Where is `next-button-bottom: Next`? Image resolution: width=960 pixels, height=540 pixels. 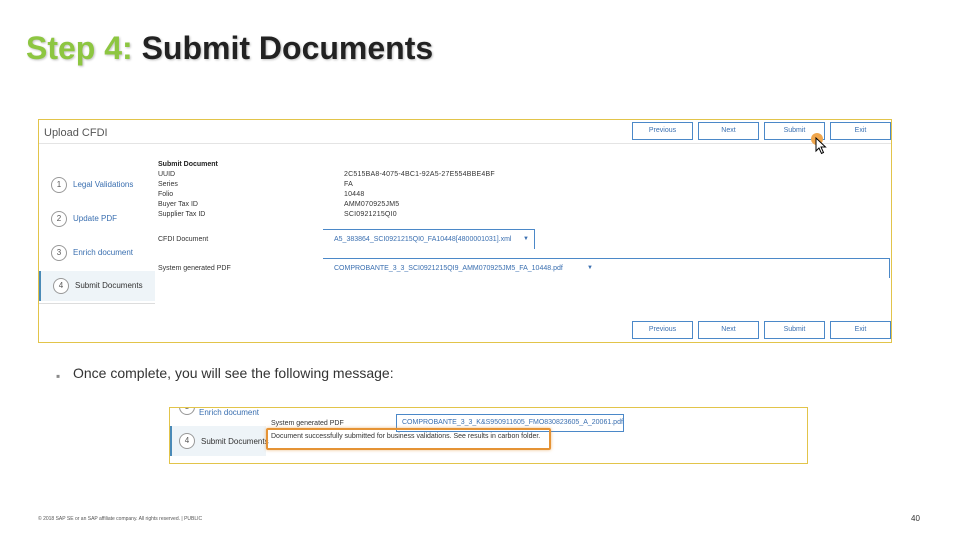 next-button-bottom: Next is located at coordinates (728, 330).